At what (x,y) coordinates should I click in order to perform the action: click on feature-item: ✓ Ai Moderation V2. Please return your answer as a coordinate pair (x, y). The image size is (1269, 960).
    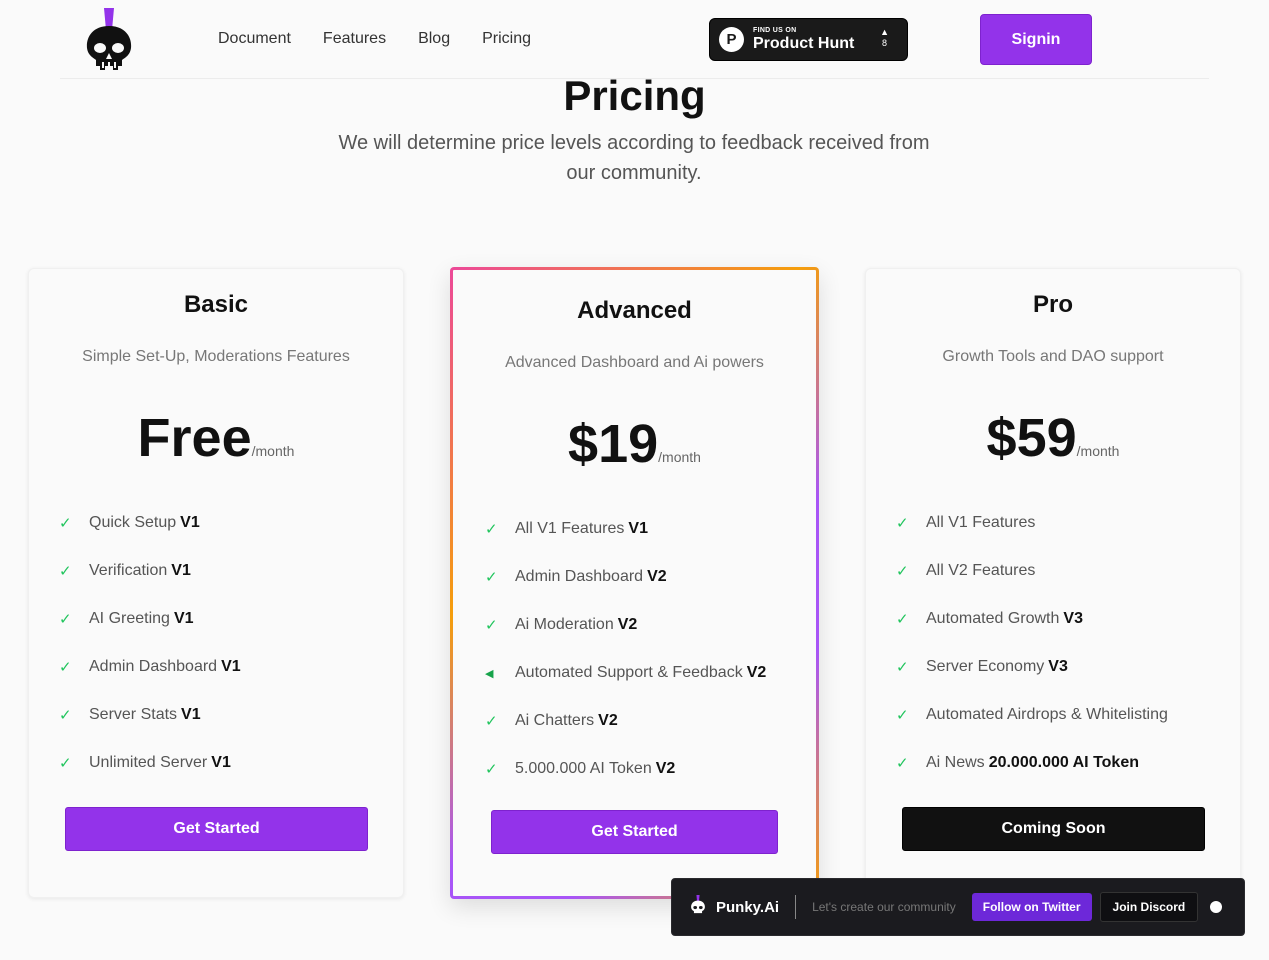
    Looking at the image, I should click on (625, 625).